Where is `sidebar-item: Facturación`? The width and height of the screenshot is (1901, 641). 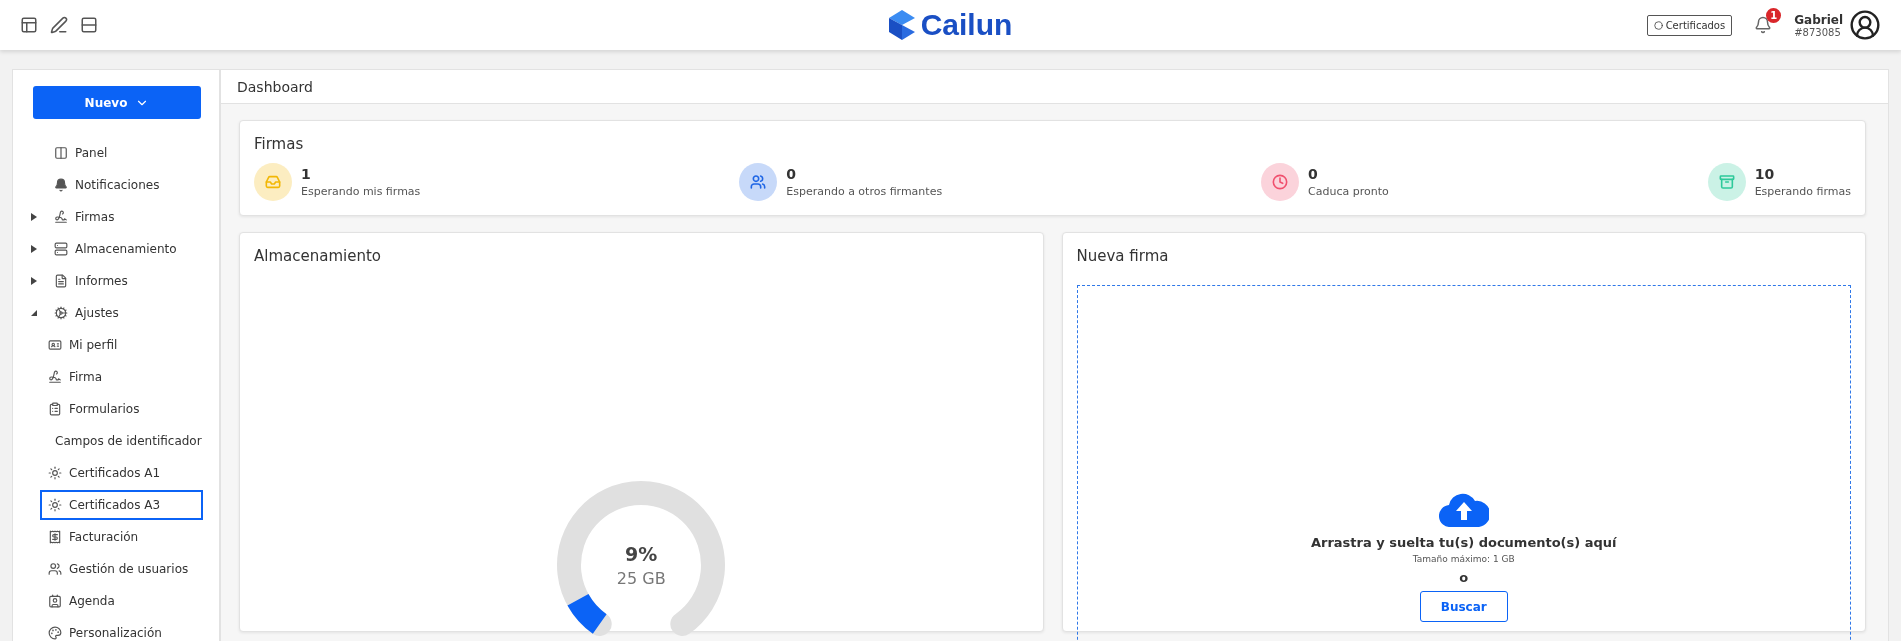
sidebar-item: Facturación is located at coordinates (121, 537).